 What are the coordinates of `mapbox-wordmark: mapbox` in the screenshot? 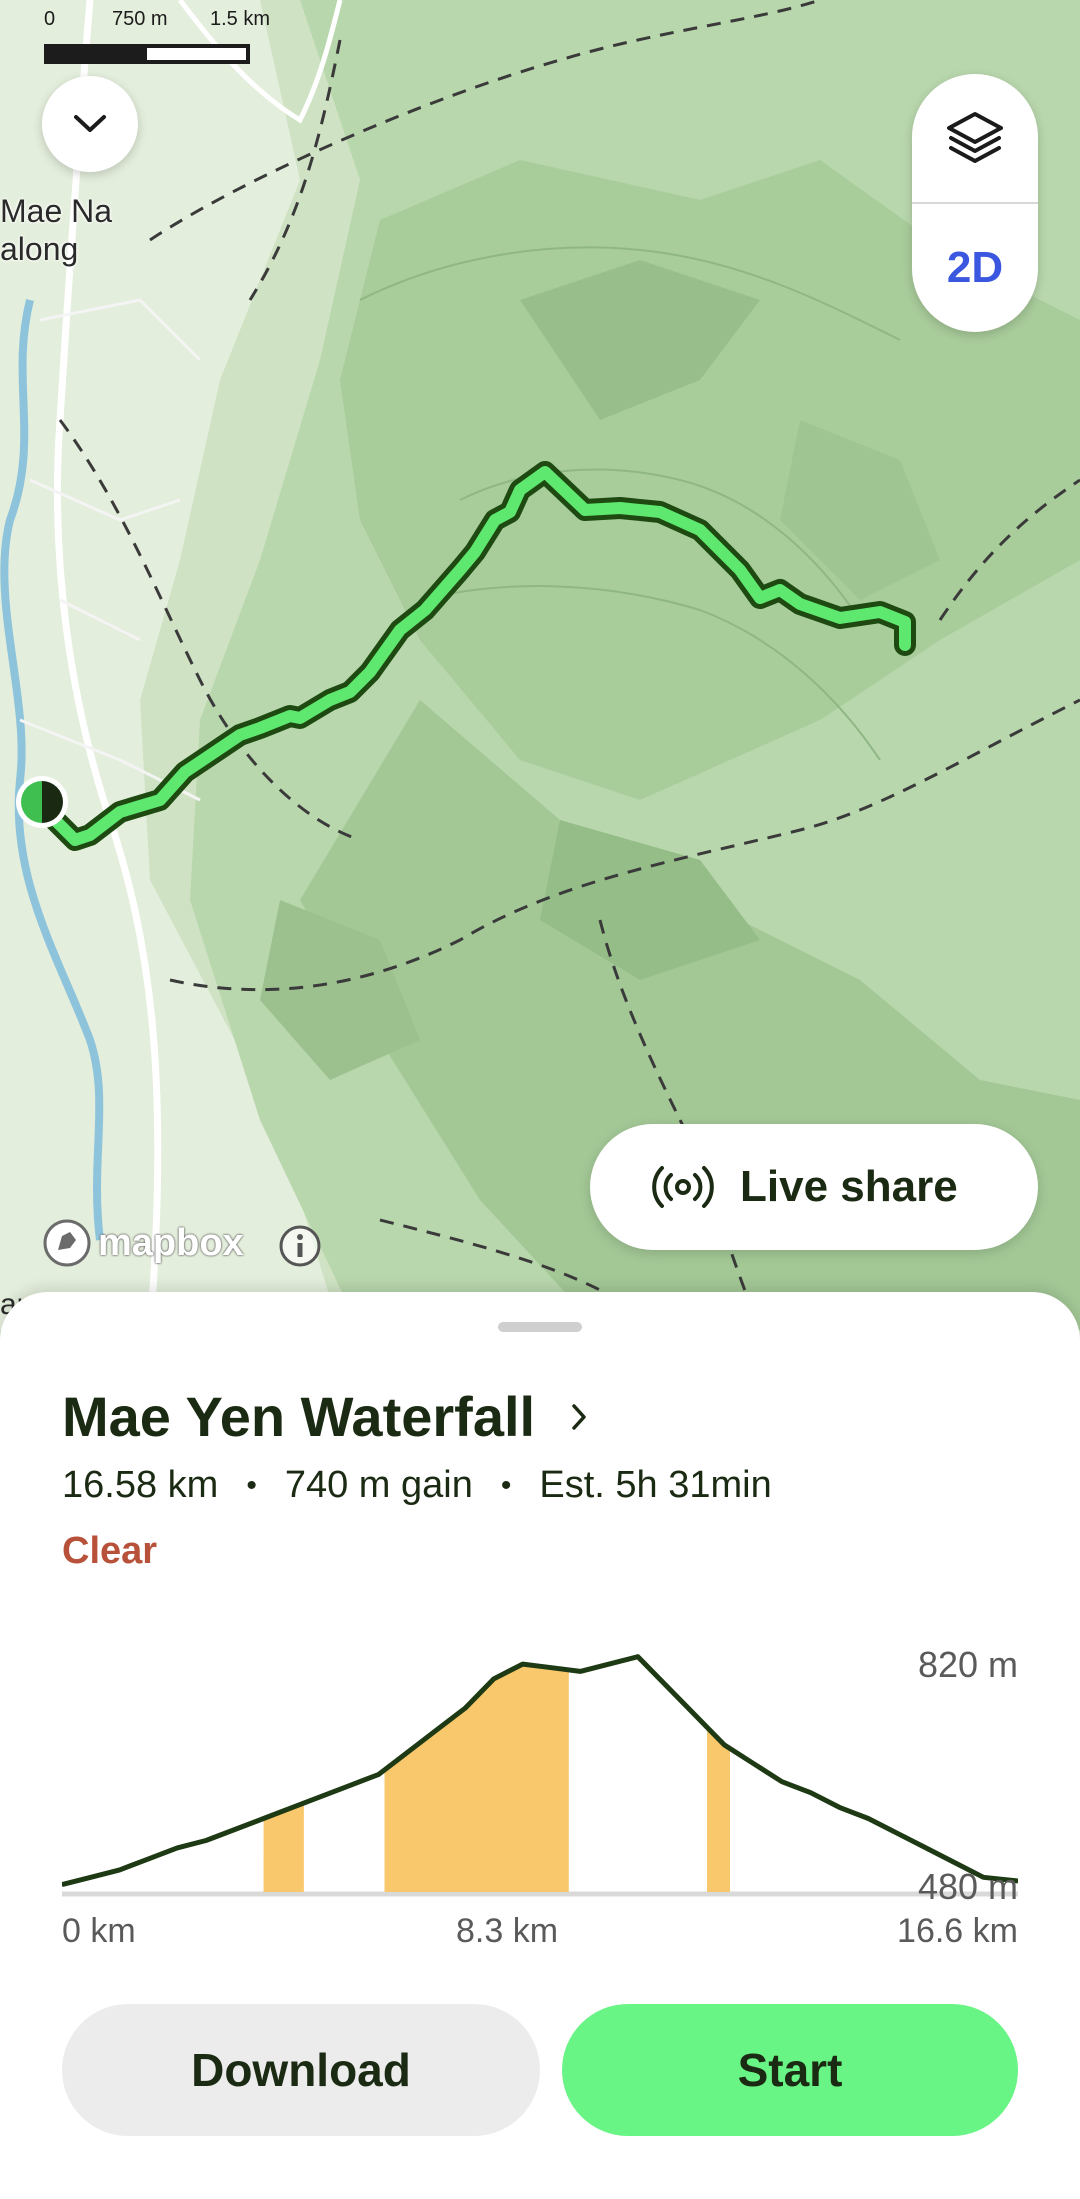 It's located at (171, 1242).